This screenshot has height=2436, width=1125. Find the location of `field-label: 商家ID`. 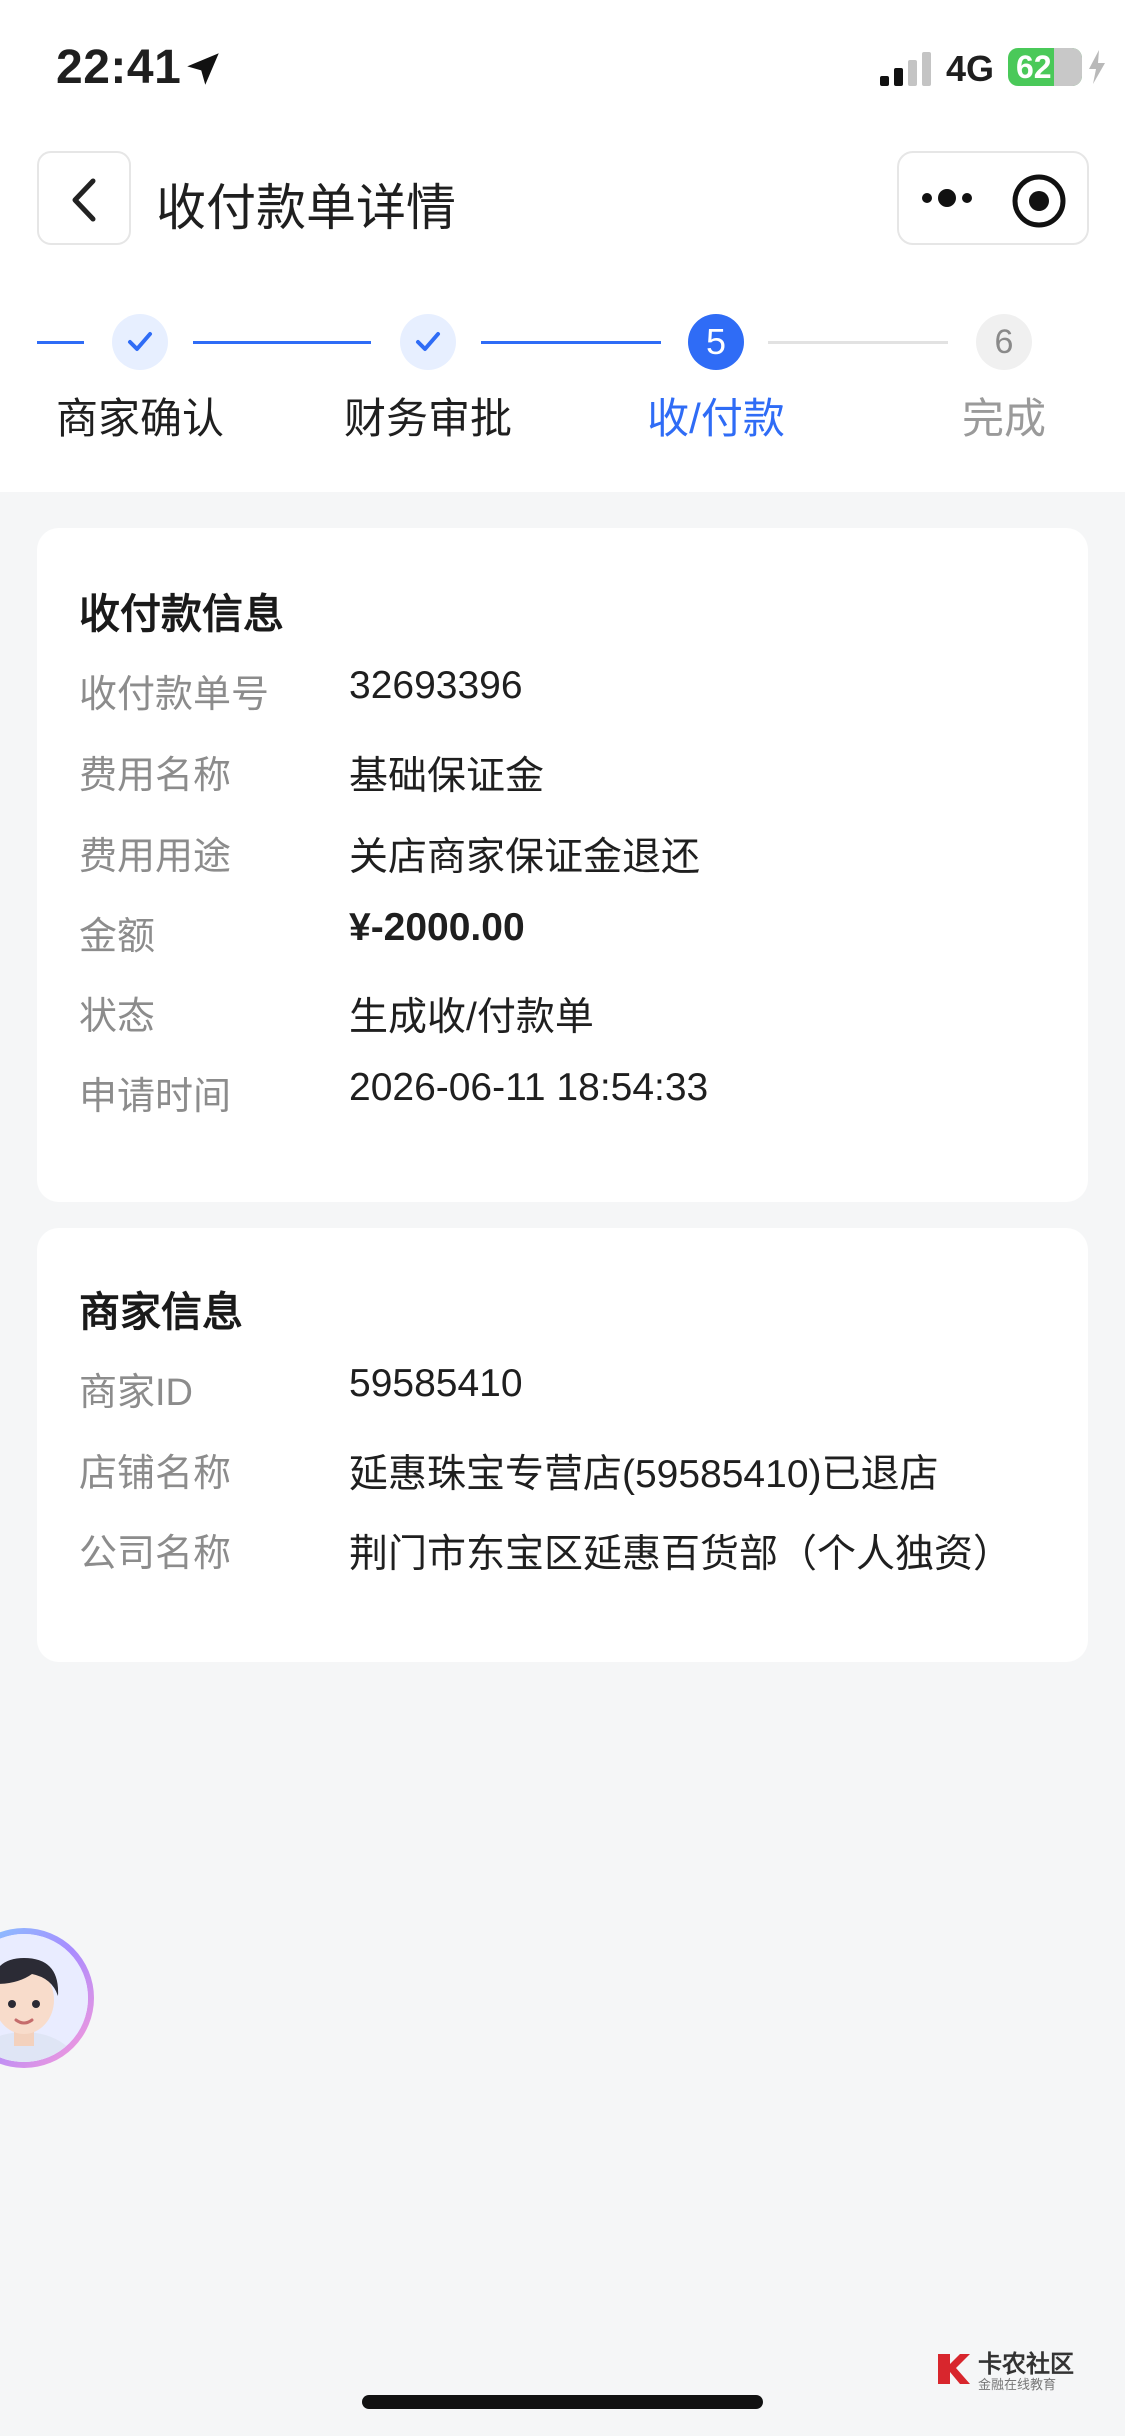

field-label: 商家ID is located at coordinates (136, 1393).